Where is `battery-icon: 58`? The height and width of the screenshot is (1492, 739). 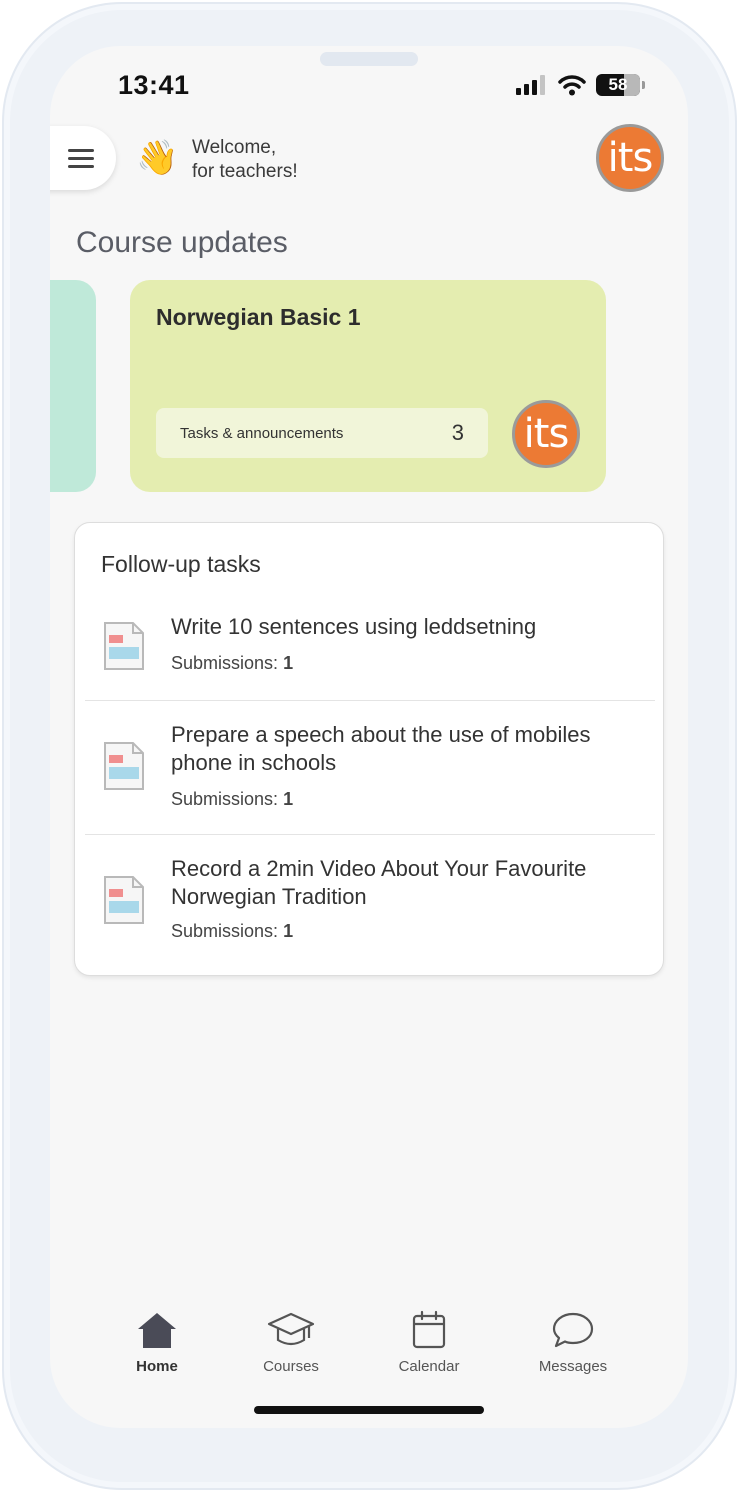
battery-icon: 58 is located at coordinates (618, 85).